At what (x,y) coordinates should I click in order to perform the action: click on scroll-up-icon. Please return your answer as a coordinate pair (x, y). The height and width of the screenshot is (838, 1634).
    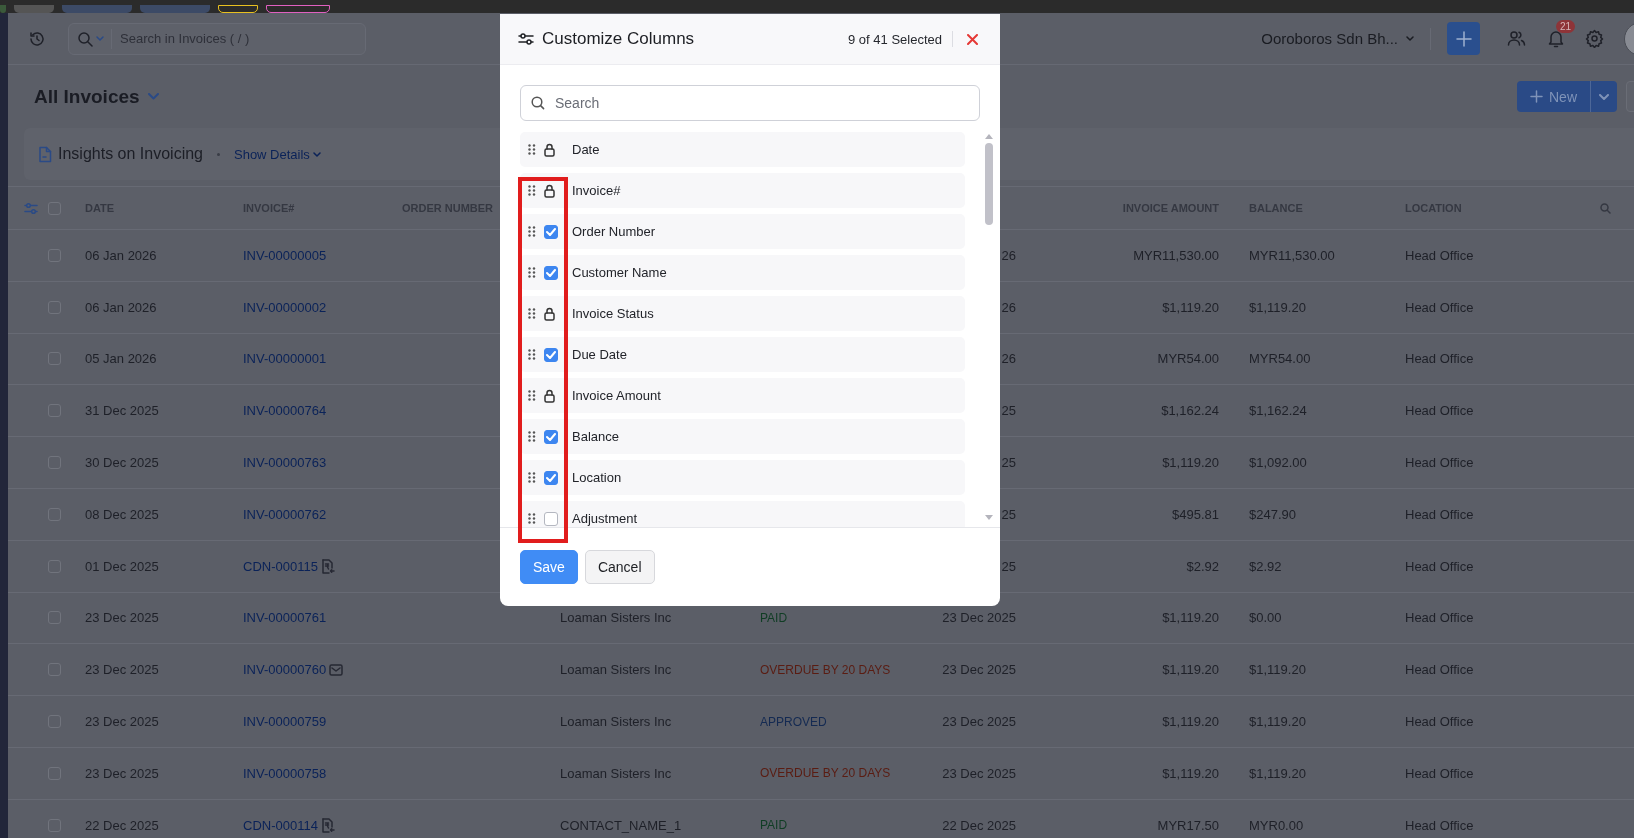
    Looking at the image, I should click on (988, 136).